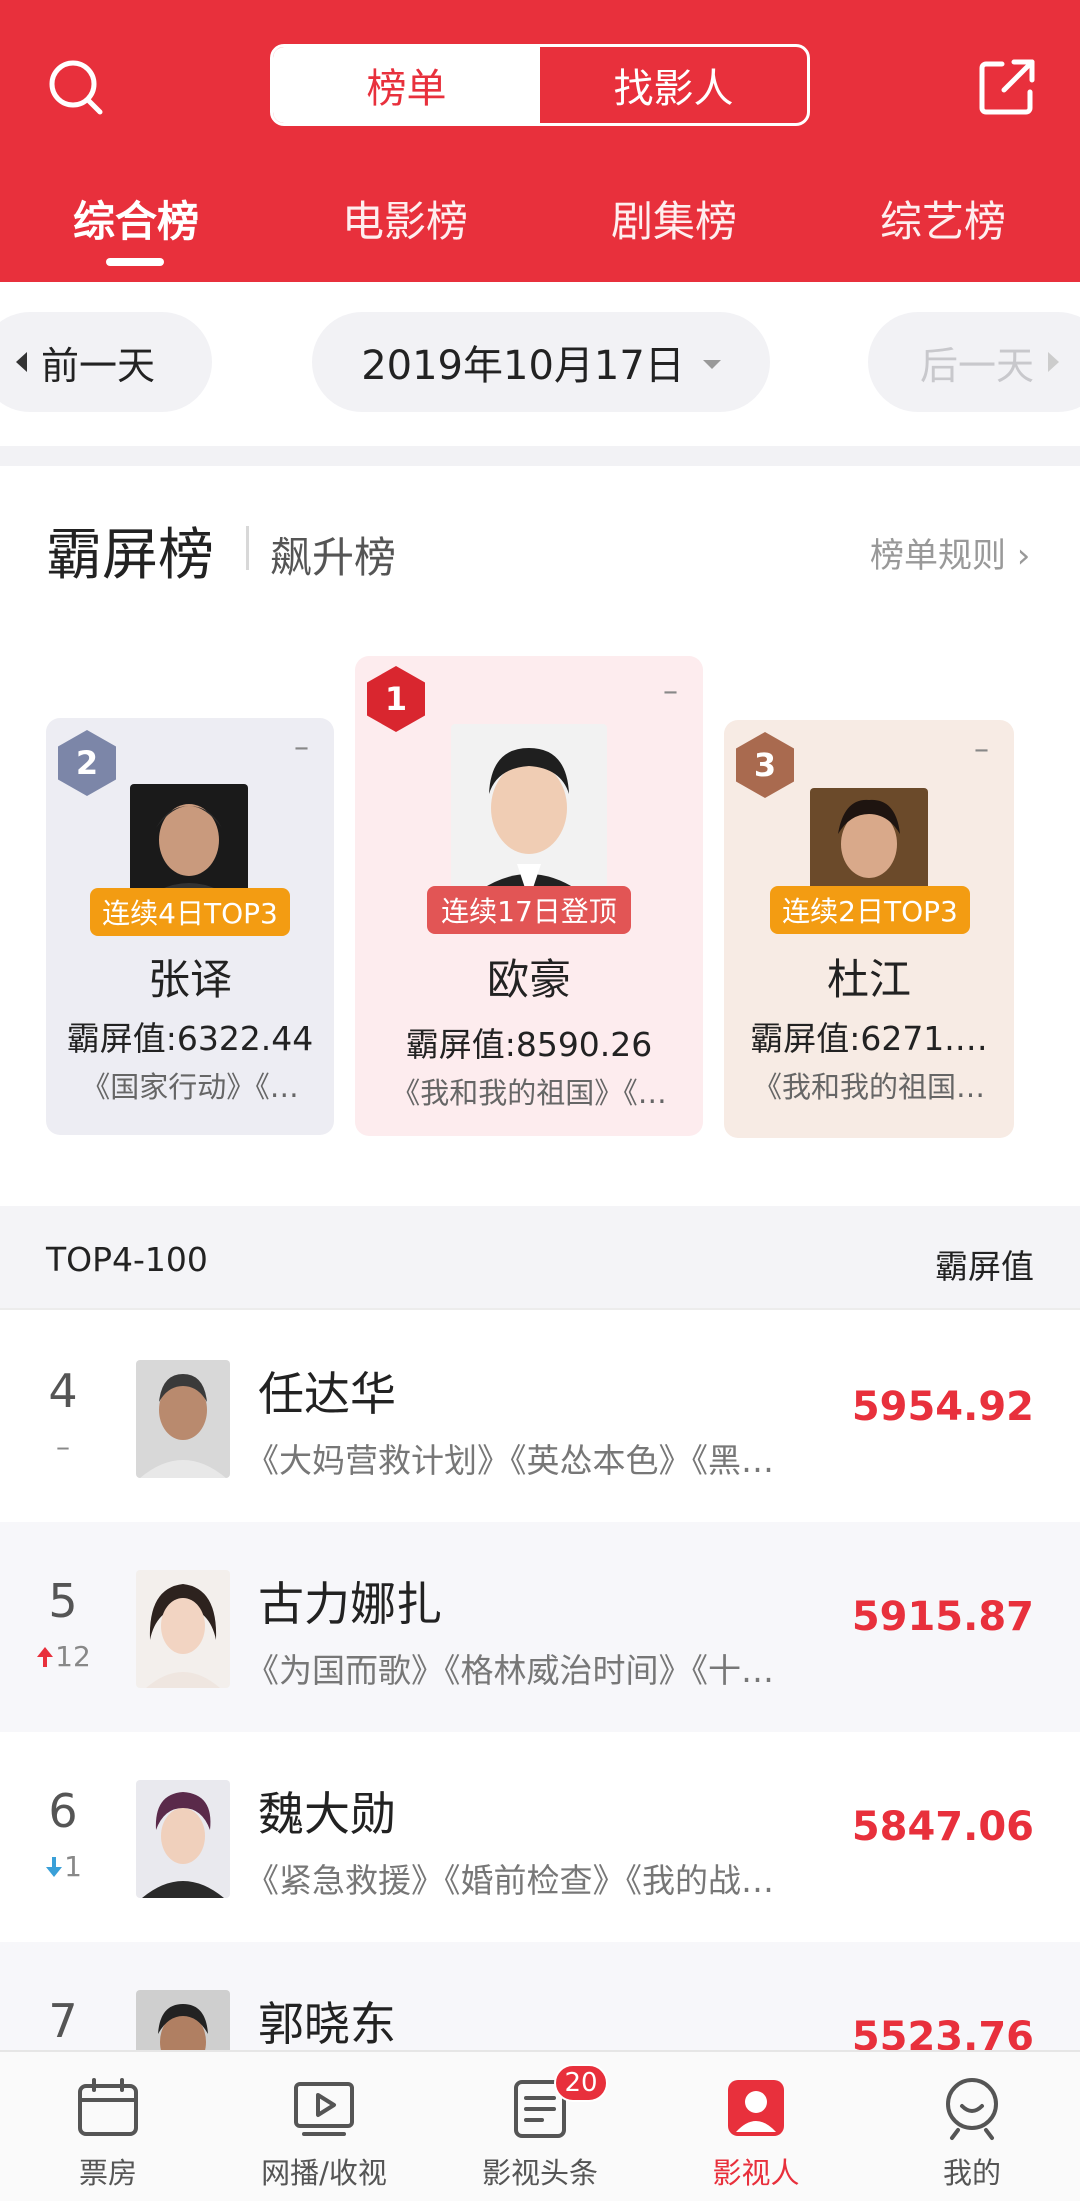 Image resolution: width=1080 pixels, height=2201 pixels. Describe the element at coordinates (756, 2173) in the screenshot. I see `nav-label: 影视人` at that location.